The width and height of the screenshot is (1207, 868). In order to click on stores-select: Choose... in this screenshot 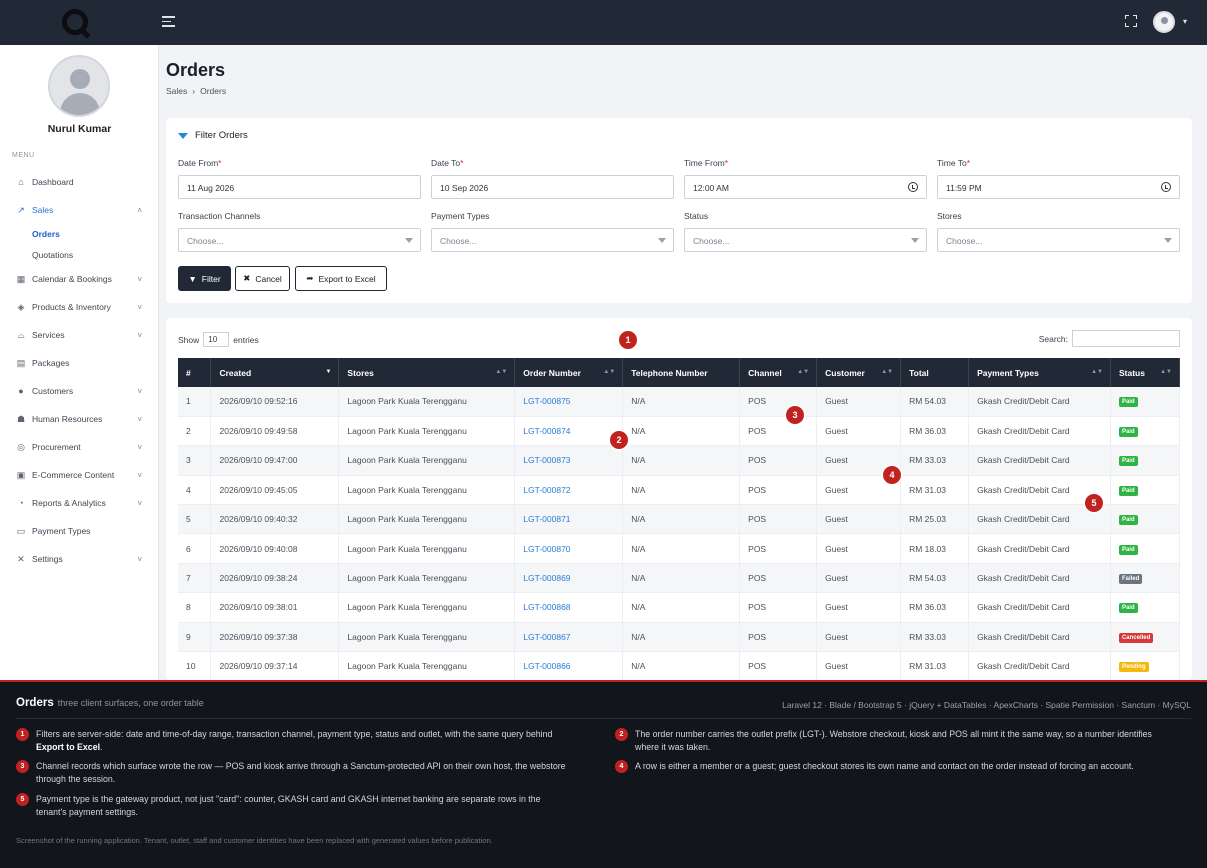, I will do `click(1058, 240)`.